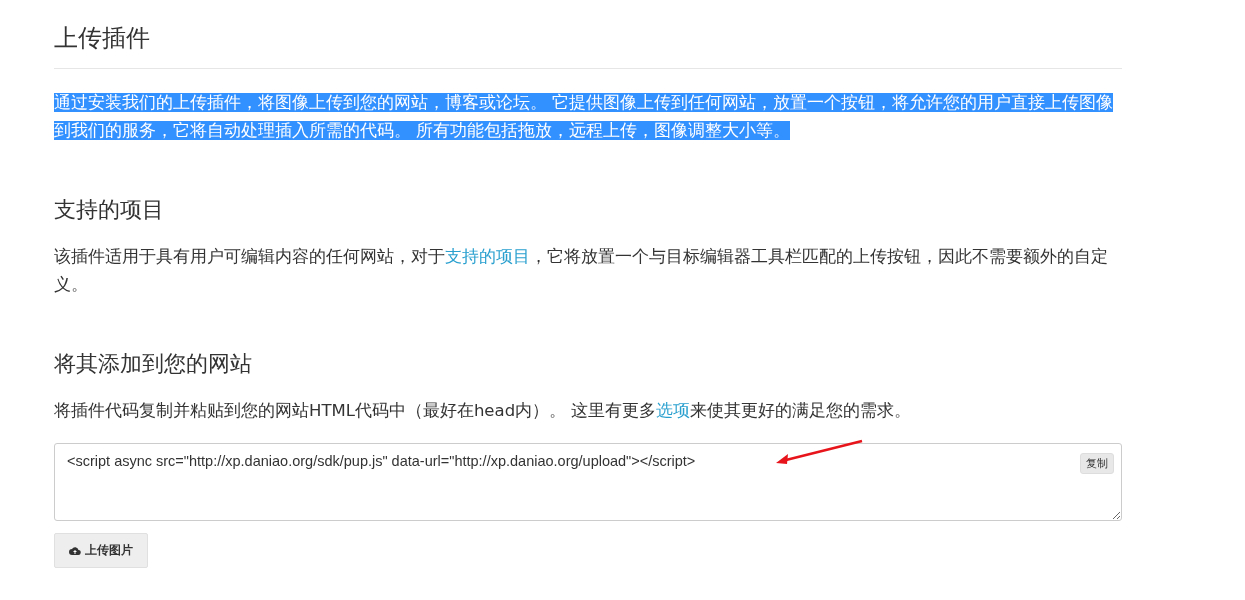  I want to click on cloud-upload-icon, so click(75, 550).